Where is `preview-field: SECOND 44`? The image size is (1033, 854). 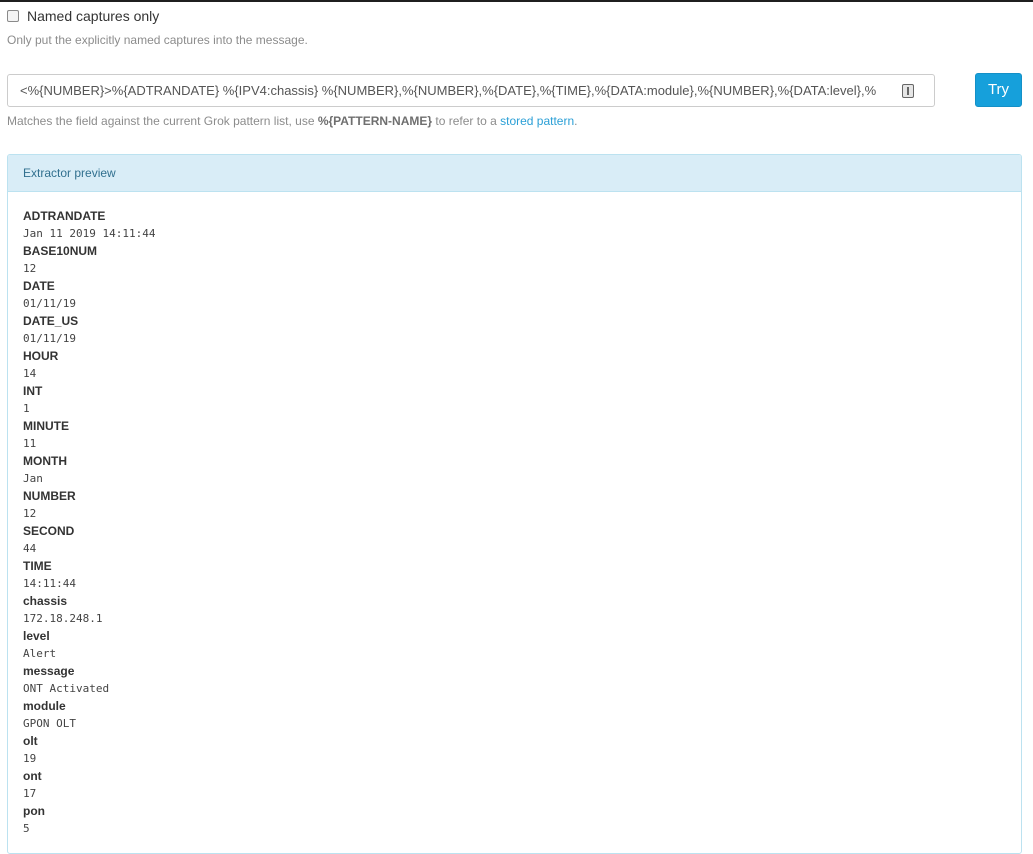 preview-field: SECOND 44 is located at coordinates (514, 540).